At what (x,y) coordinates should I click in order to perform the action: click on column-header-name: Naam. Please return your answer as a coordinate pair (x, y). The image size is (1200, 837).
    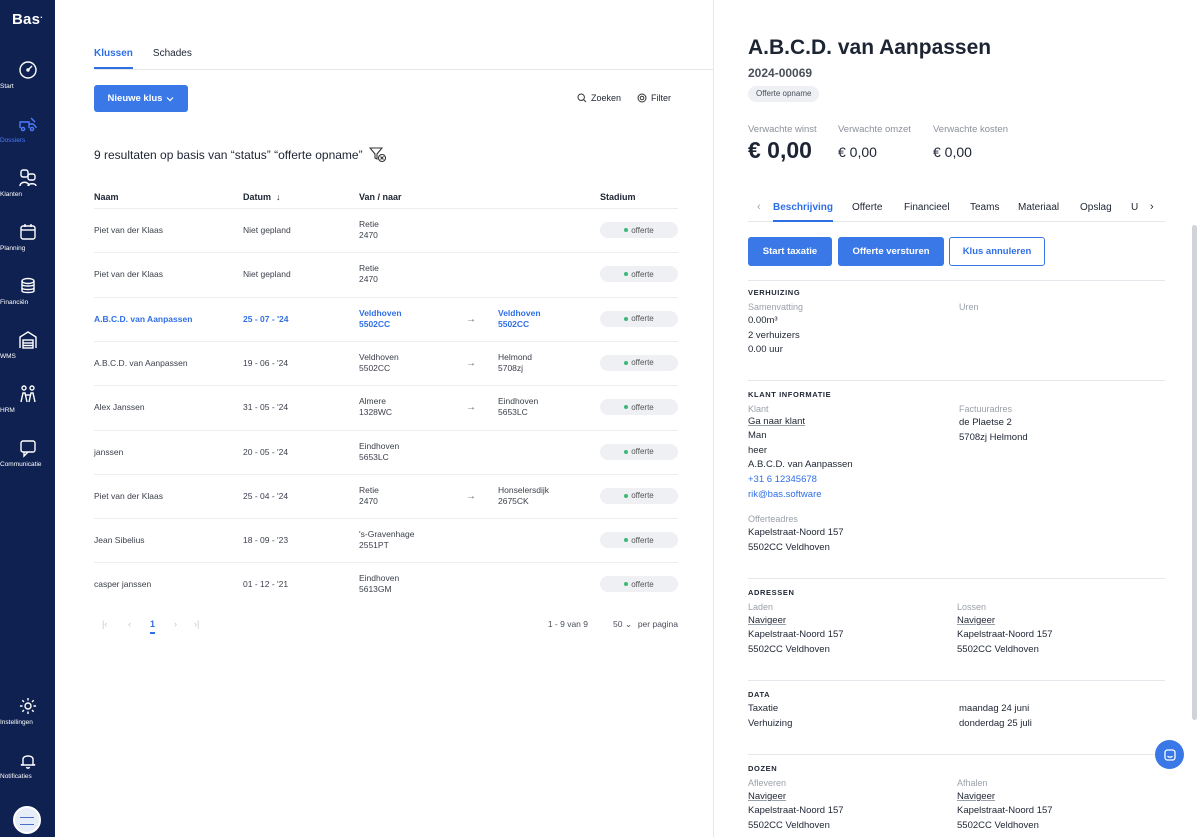
    Looking at the image, I should click on (106, 197).